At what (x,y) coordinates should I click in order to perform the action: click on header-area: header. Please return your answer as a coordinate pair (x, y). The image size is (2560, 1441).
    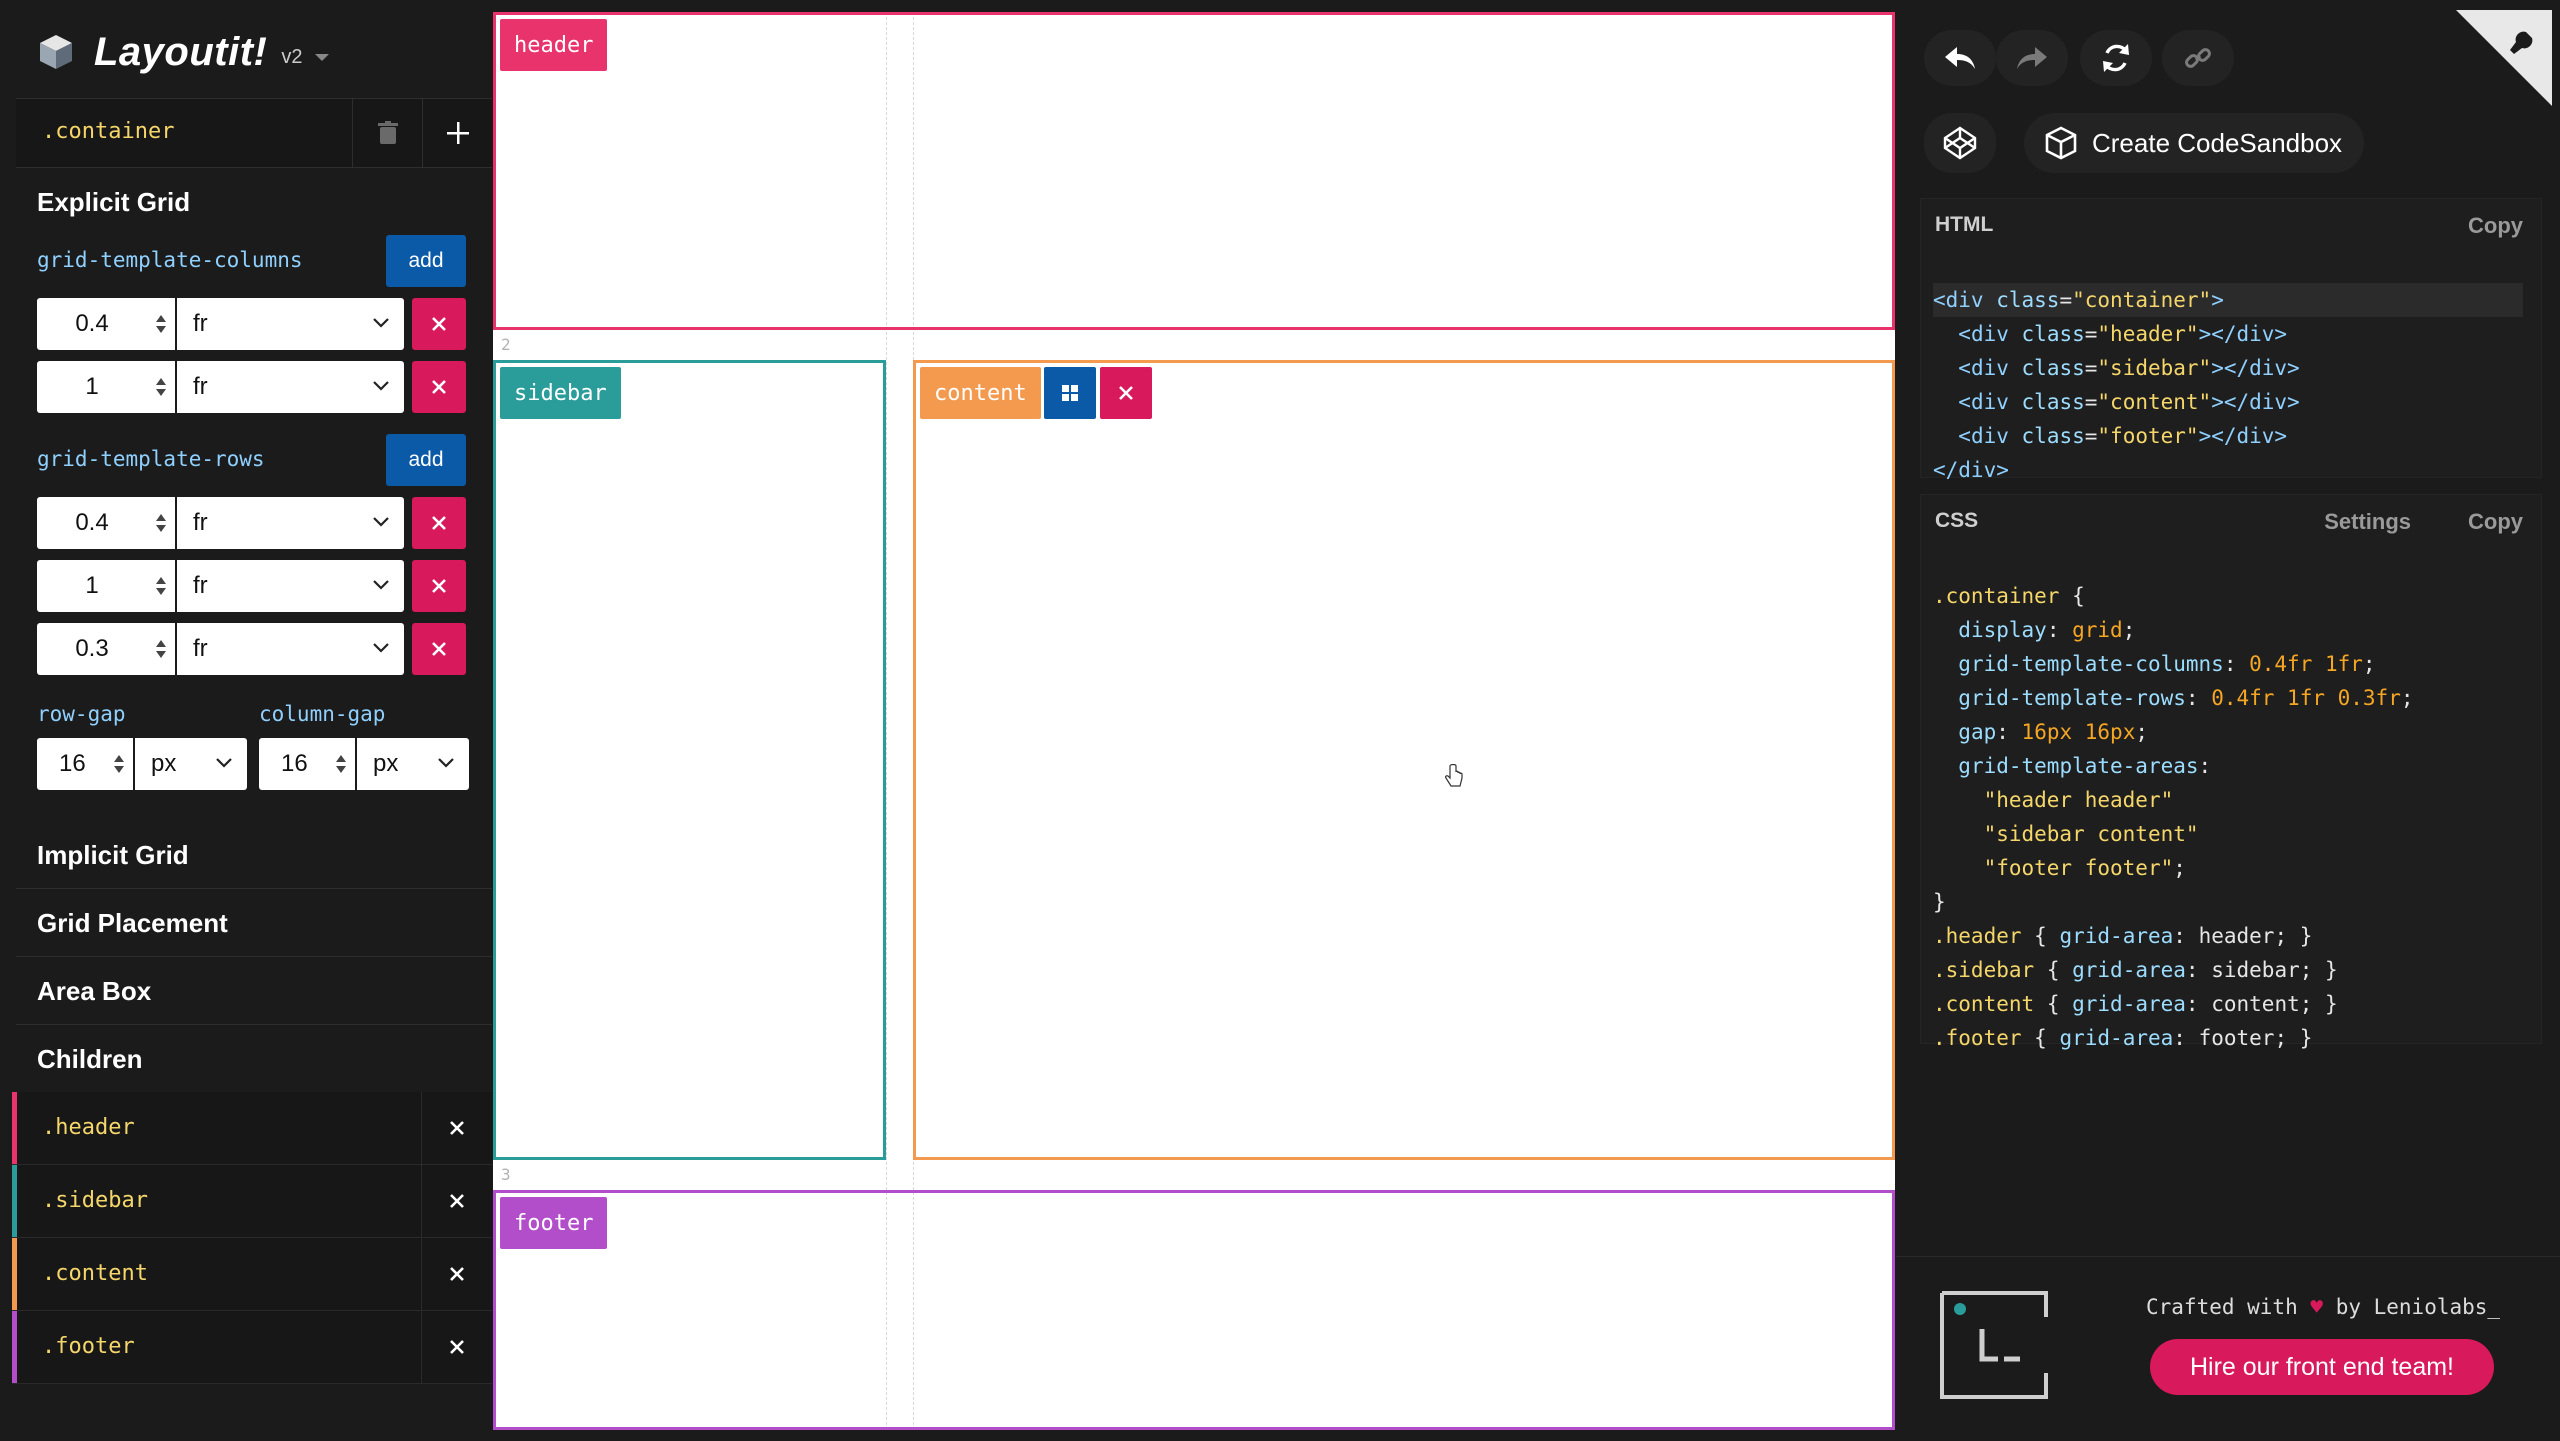
    Looking at the image, I should click on (1194, 171).